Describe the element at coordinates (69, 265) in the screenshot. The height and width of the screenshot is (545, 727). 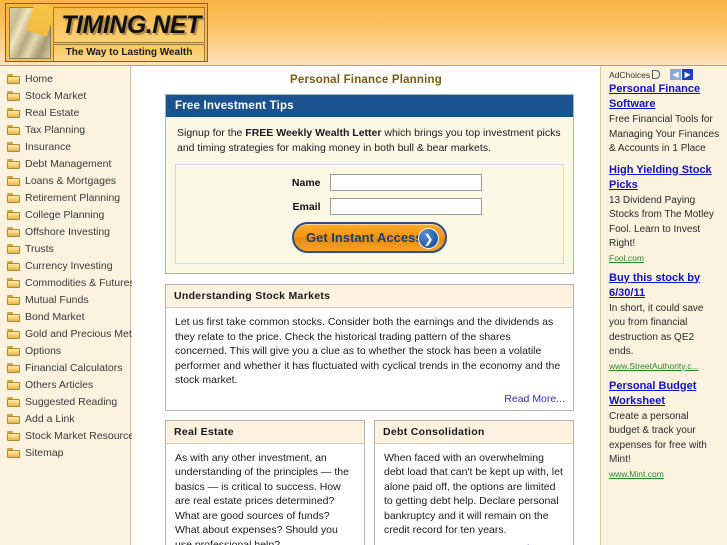
I see `sidebar-item-label: Currency Investing` at that location.